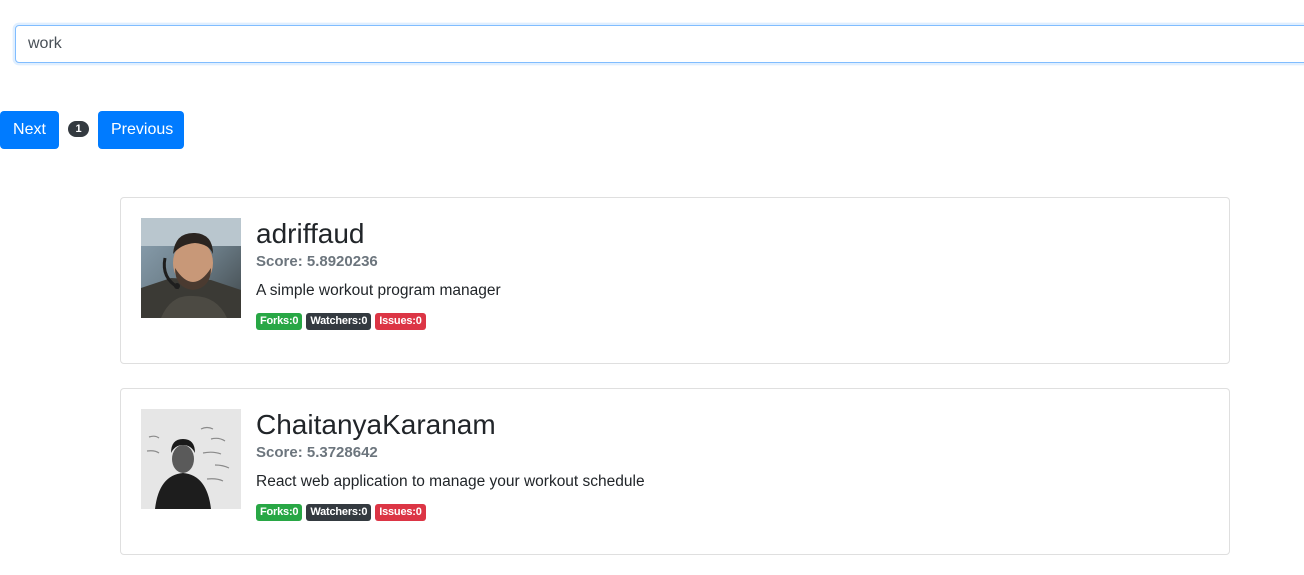 The height and width of the screenshot is (575, 1304). I want to click on search-input, so click(659, 44).